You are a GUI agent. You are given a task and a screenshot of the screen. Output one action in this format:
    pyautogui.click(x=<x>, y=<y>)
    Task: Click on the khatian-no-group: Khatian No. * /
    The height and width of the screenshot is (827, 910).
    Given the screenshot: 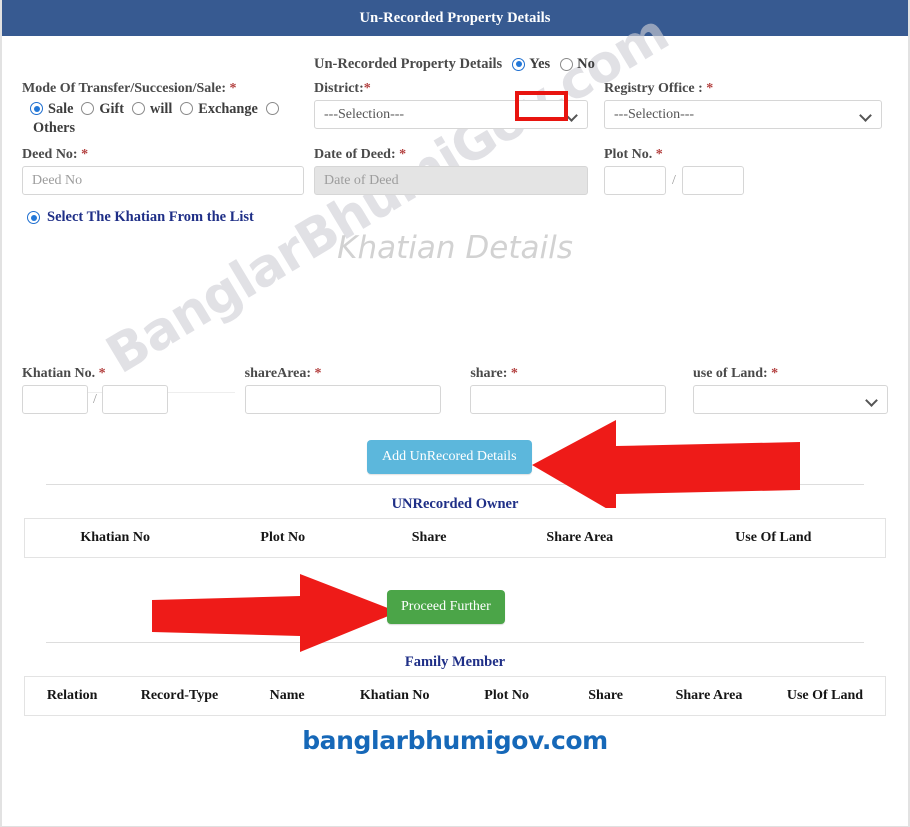 What is the action you would take?
    pyautogui.click(x=133, y=390)
    